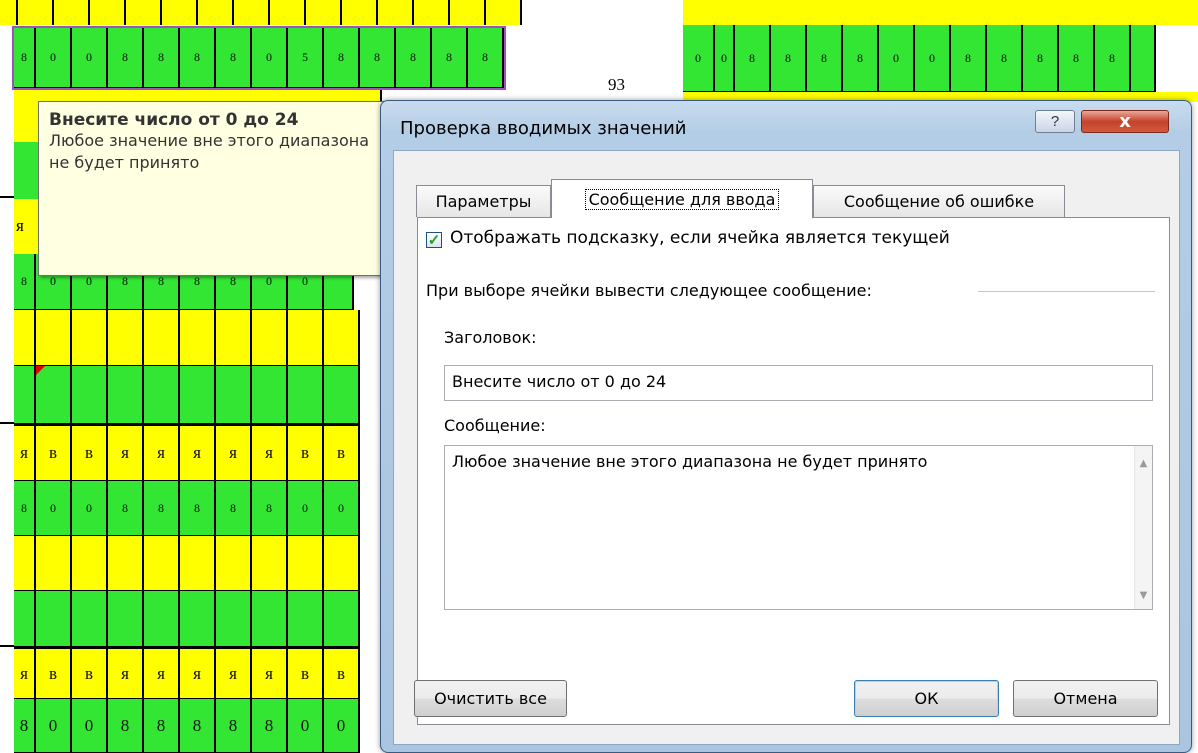 The height and width of the screenshot is (753, 1198). What do you see at coordinates (682, 198) in the screenshot?
I see `tab-input-message: Сообщение для ввода` at bounding box center [682, 198].